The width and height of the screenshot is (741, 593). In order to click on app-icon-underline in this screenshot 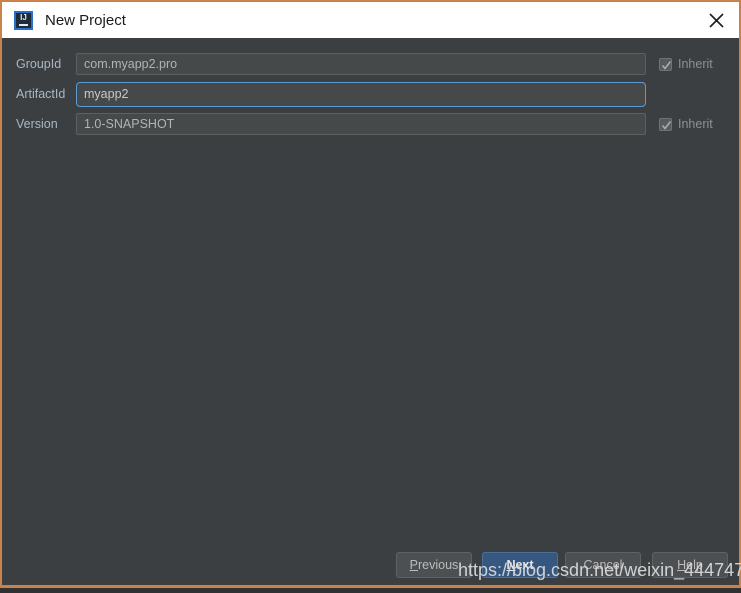, I will do `click(23, 24)`.